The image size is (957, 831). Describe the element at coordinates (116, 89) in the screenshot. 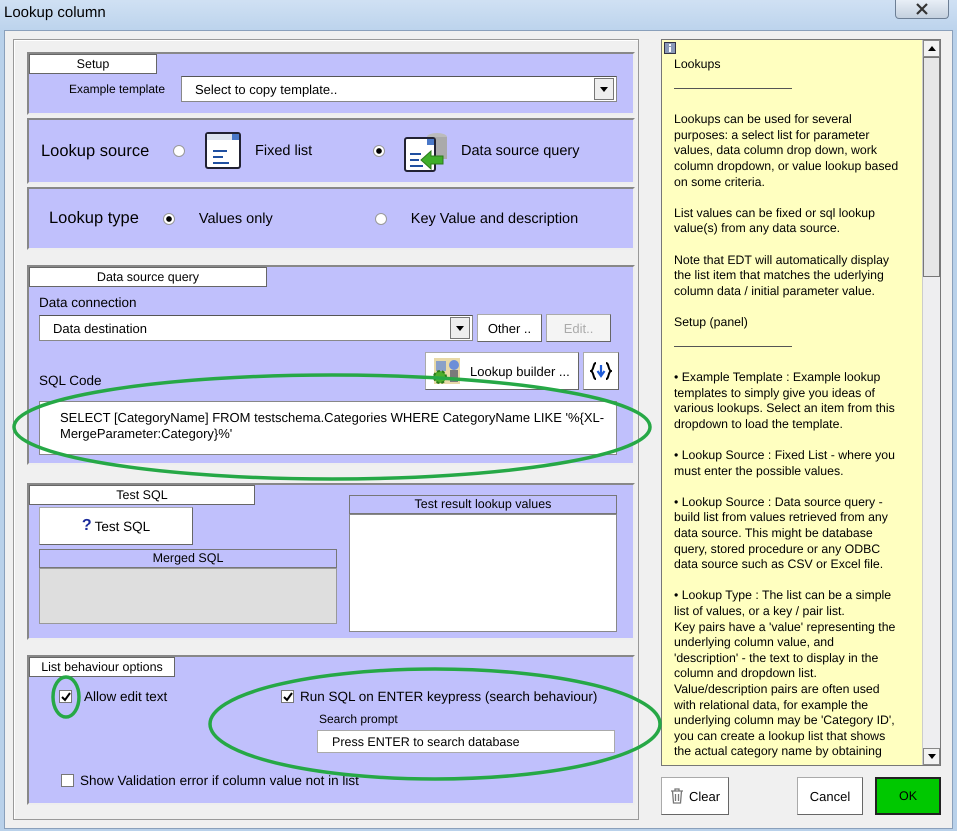

I see `field-label: Example template` at that location.